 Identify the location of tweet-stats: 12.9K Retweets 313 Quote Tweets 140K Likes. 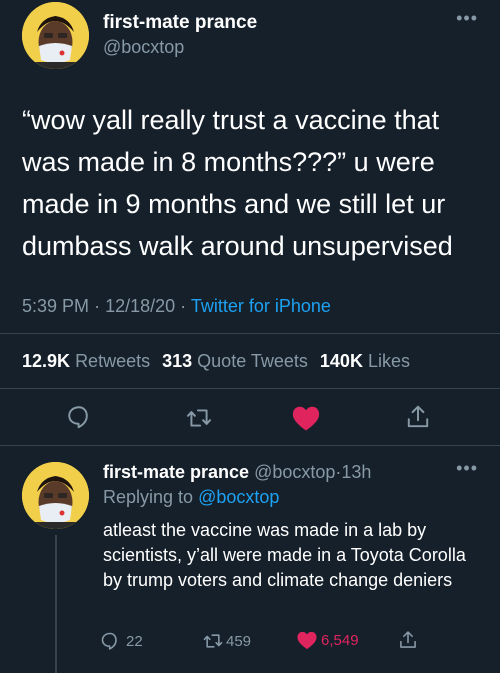
(216, 361).